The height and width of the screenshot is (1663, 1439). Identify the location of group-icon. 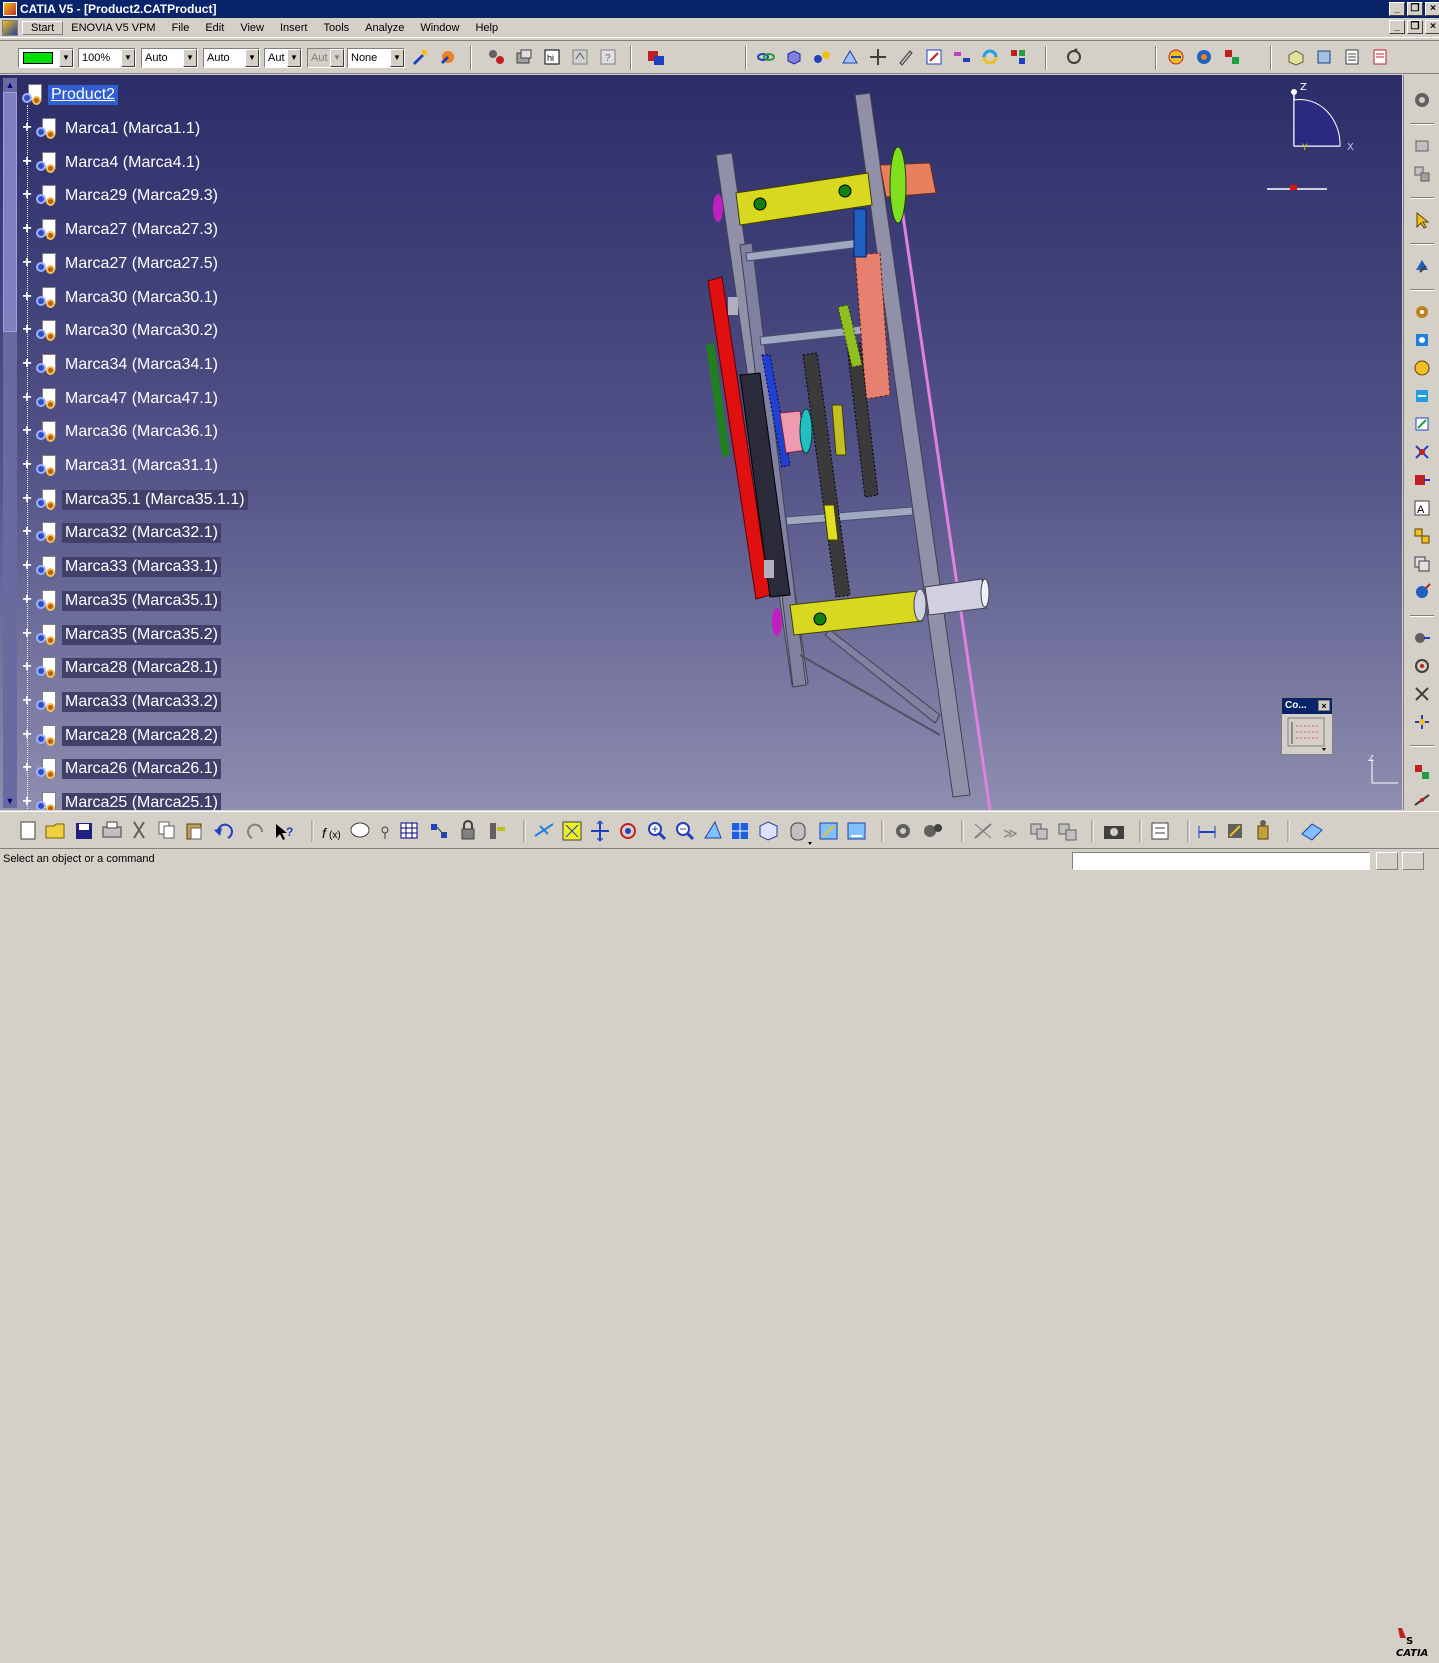
(1039, 831).